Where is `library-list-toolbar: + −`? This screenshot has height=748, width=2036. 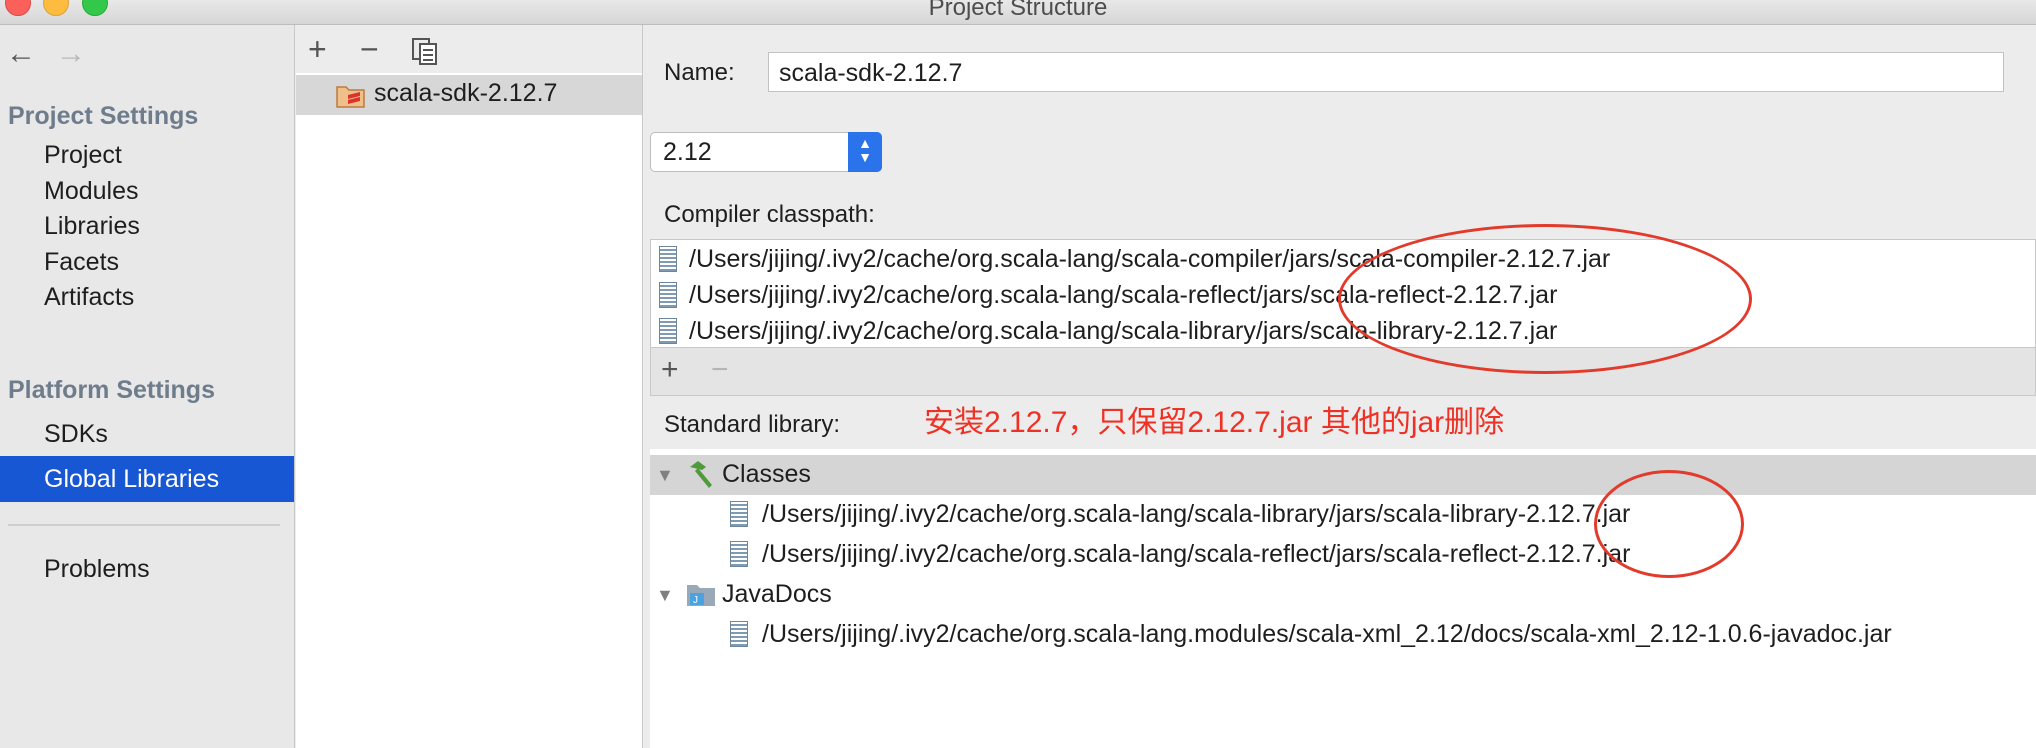
library-list-toolbar: + − is located at coordinates (469, 49).